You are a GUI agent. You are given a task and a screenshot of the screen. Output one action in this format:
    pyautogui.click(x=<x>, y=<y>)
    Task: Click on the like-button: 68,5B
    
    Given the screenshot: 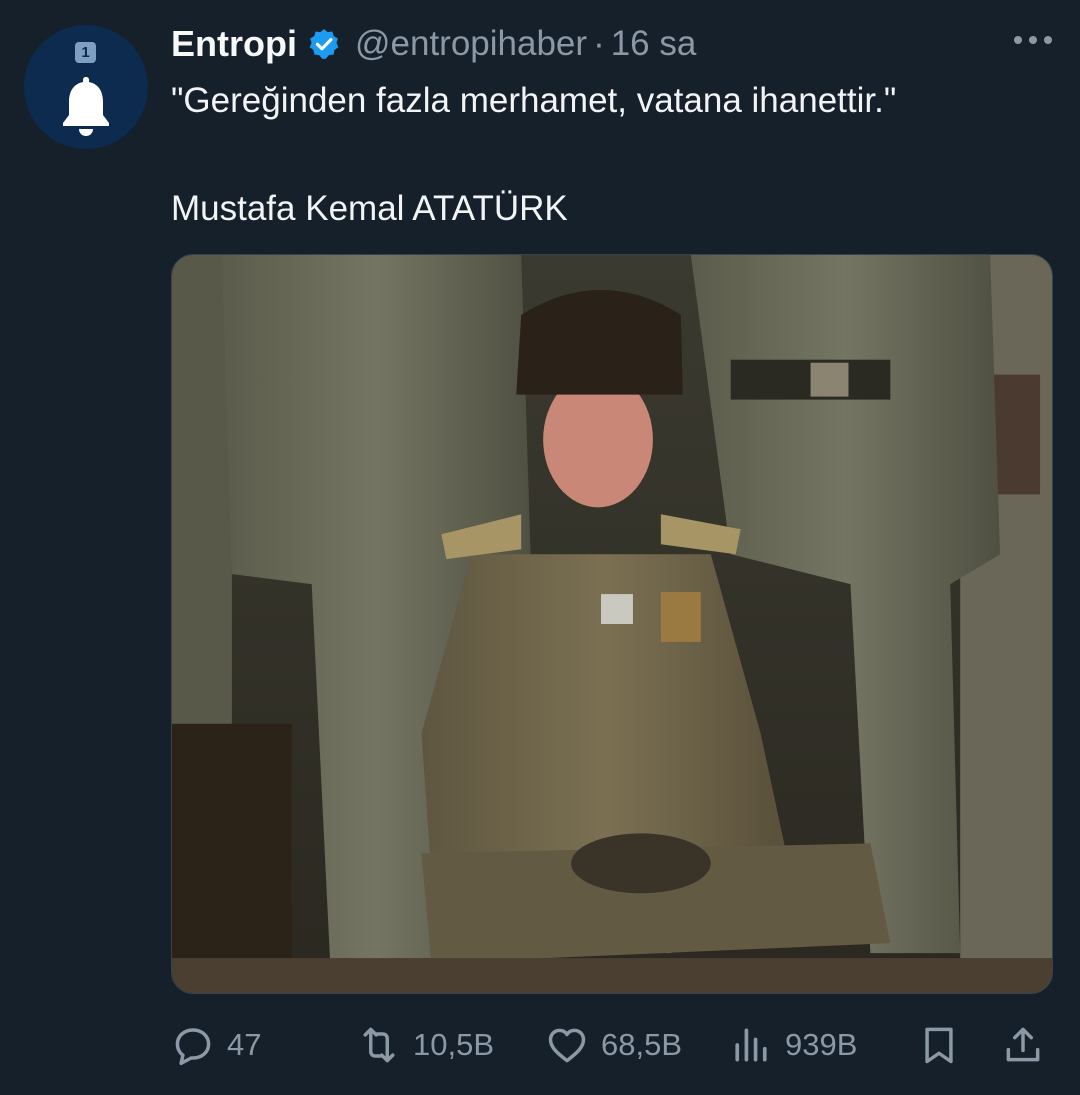 What is the action you would take?
    pyautogui.click(x=613, y=1045)
    